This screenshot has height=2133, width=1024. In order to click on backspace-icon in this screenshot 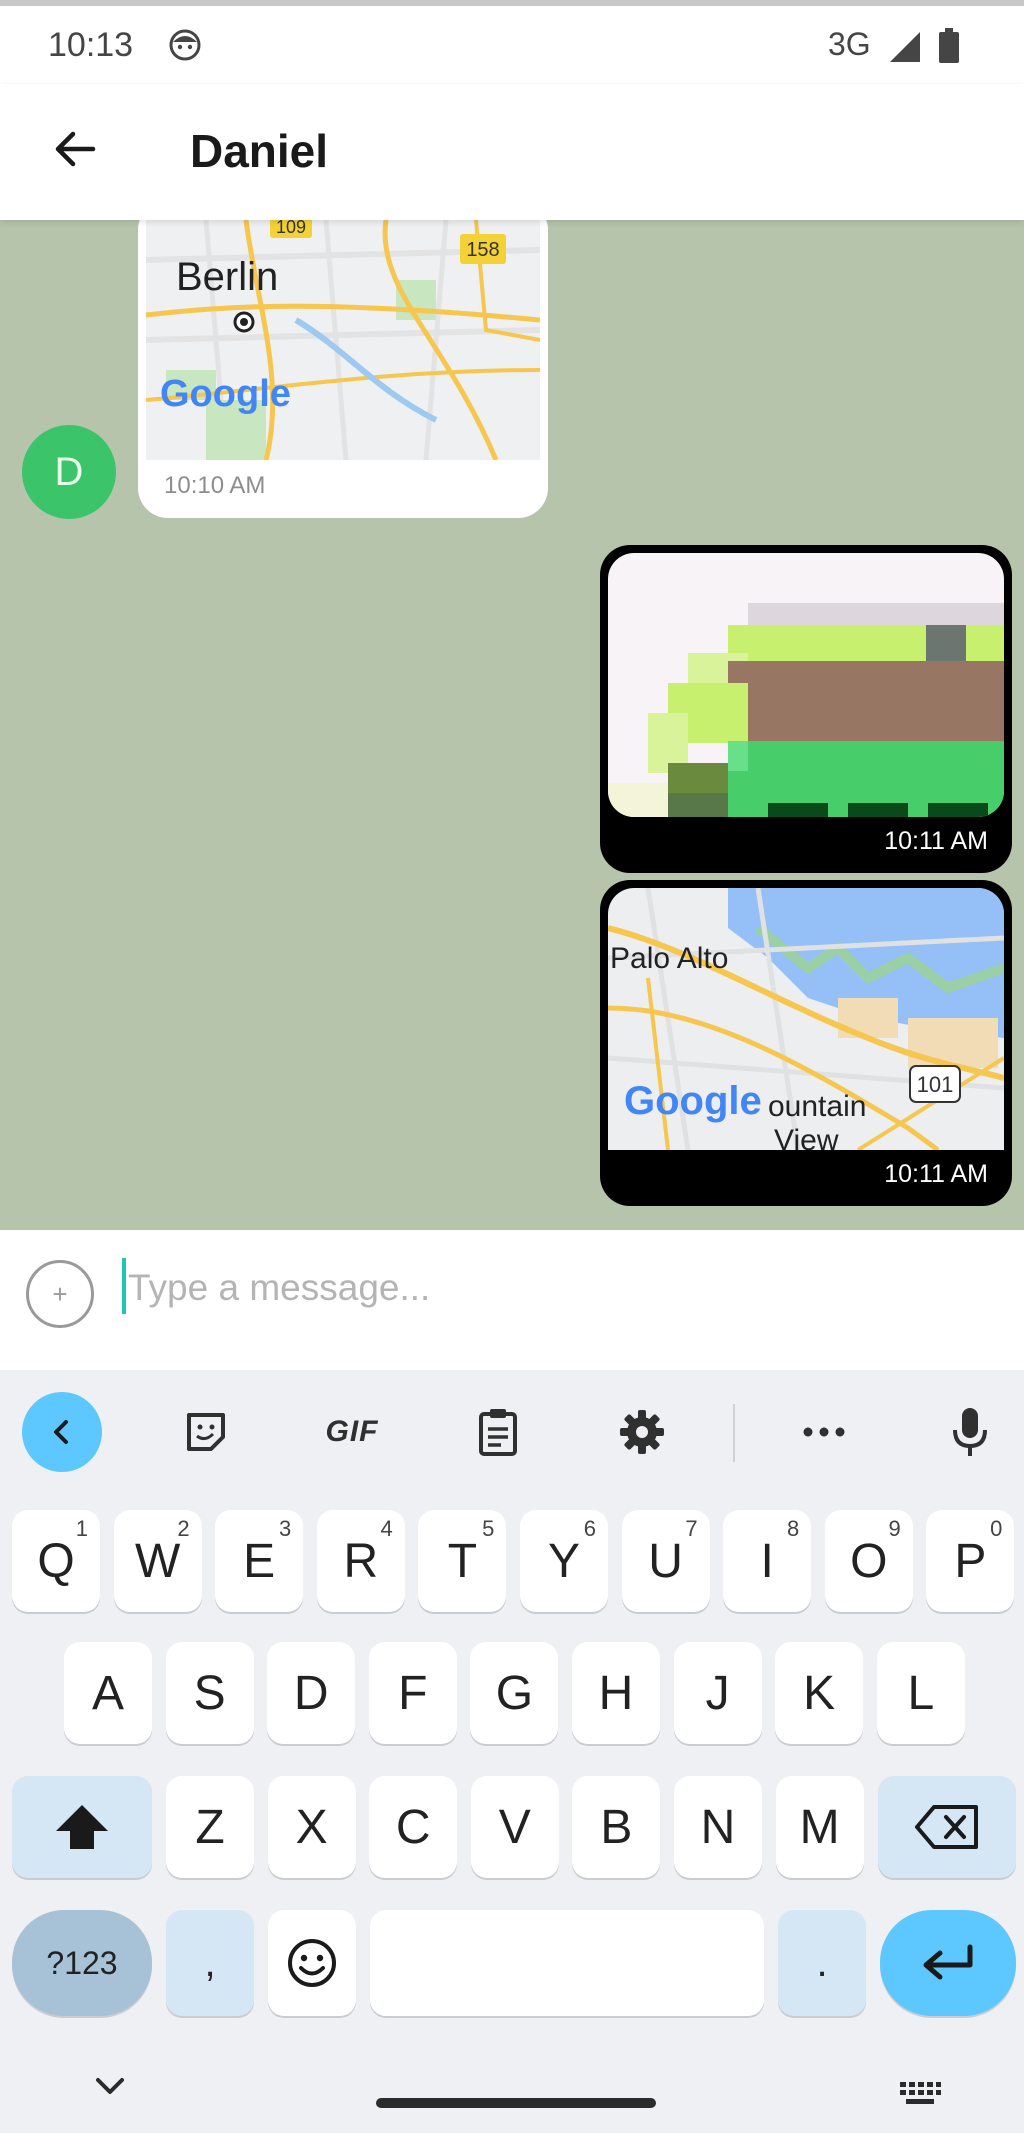, I will do `click(946, 1827)`.